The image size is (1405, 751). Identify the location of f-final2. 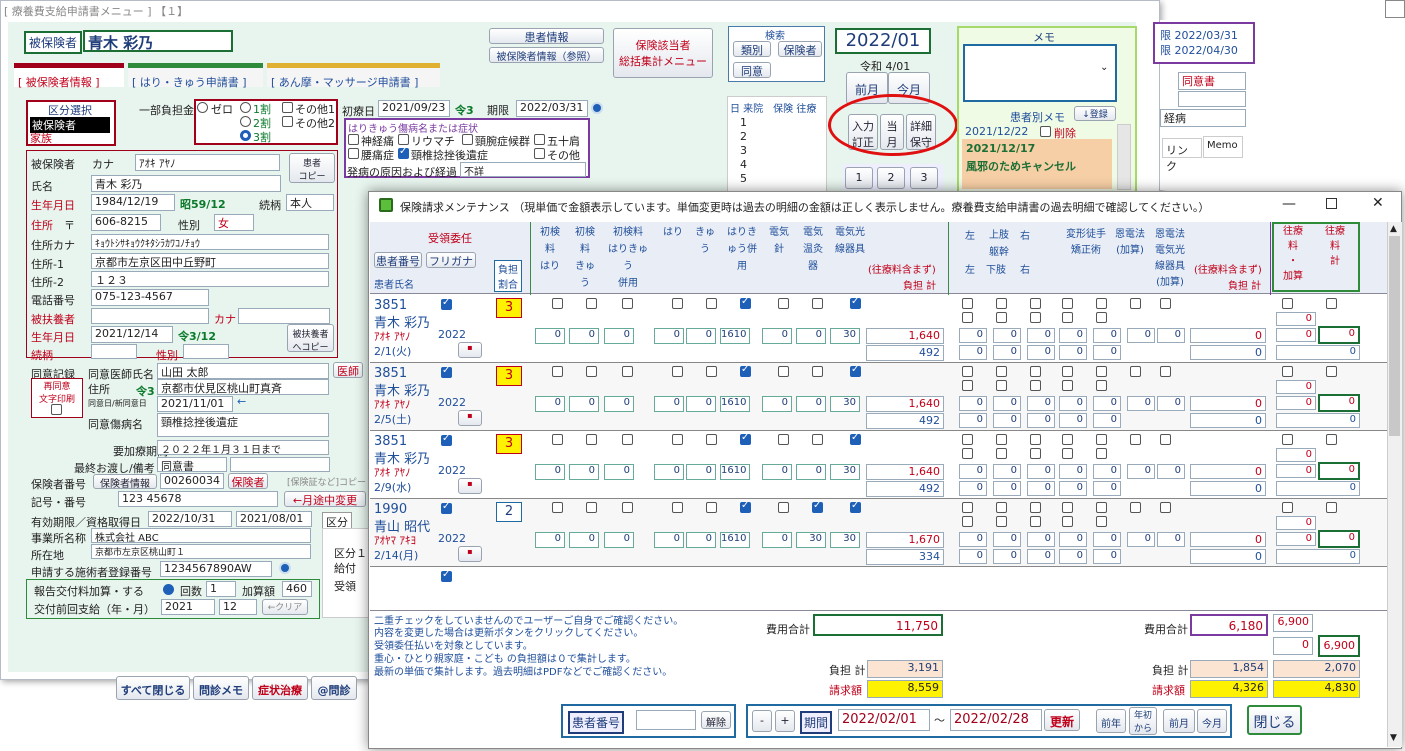
(280, 464).